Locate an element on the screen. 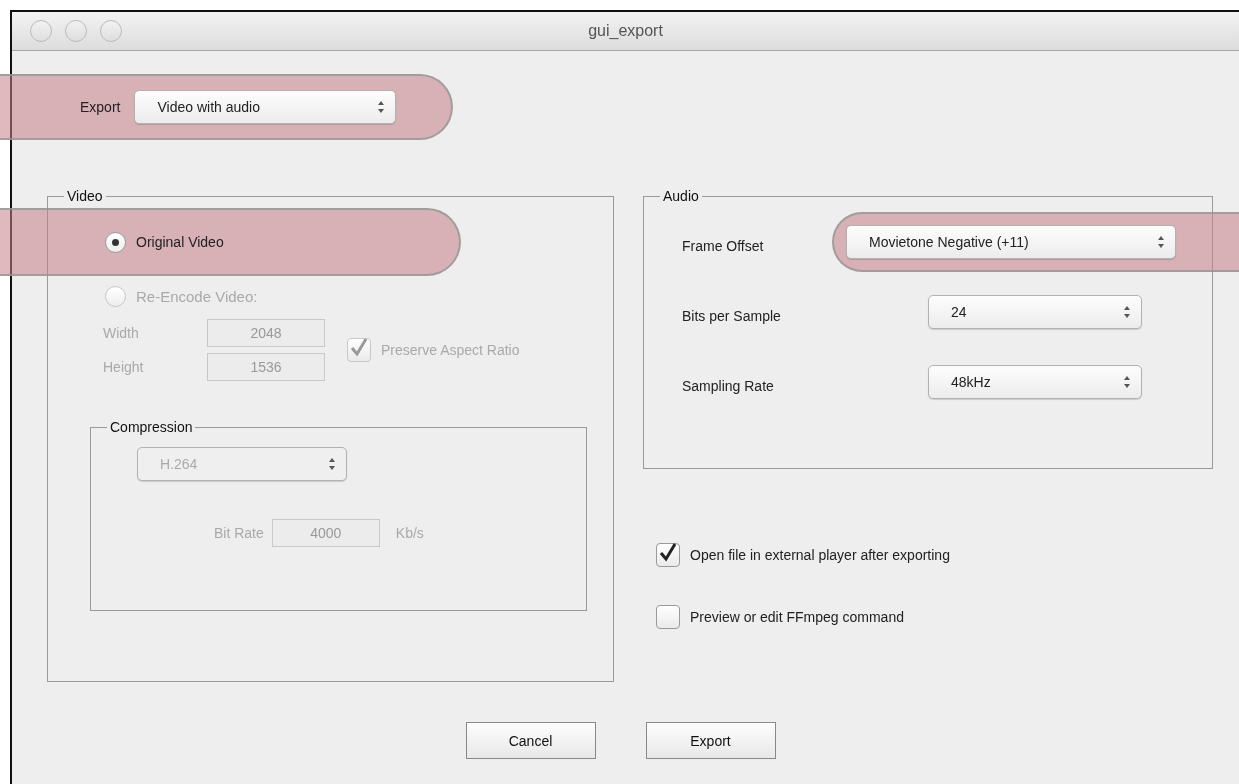 This screenshot has width=1239, height=784. bit-rate-label: Bit Rate is located at coordinates (239, 533).